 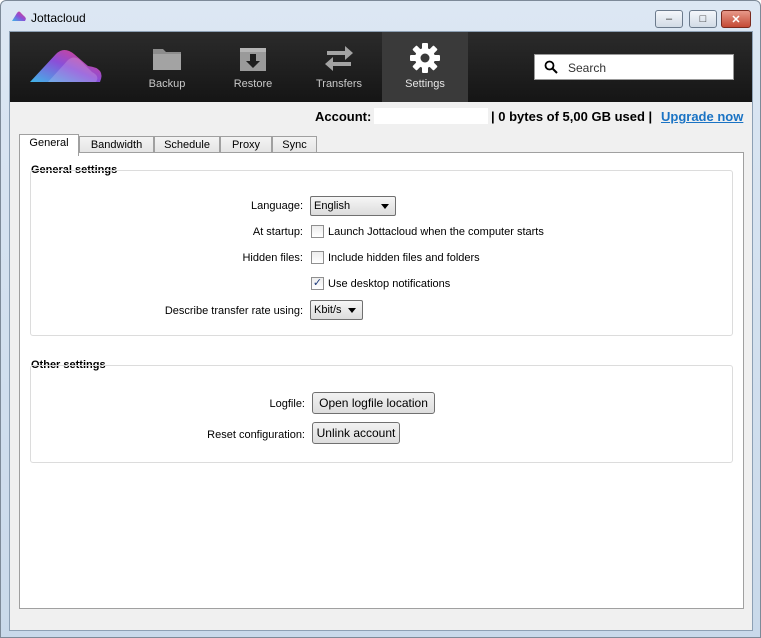 What do you see at coordinates (272, 258) in the screenshot?
I see `hidden-files-label: Hidden files:` at bounding box center [272, 258].